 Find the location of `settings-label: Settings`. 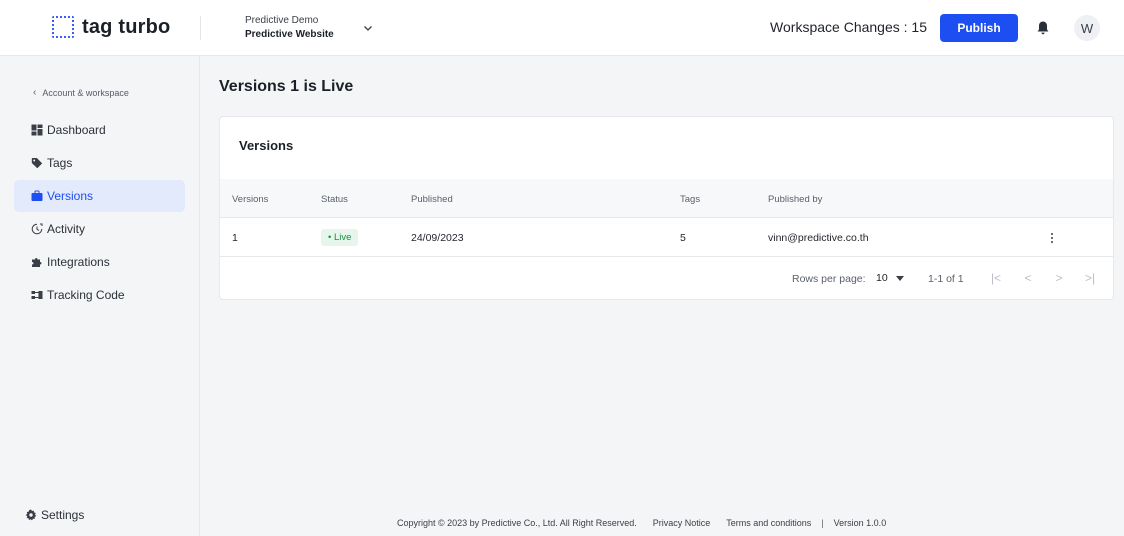

settings-label: Settings is located at coordinates (63, 515).